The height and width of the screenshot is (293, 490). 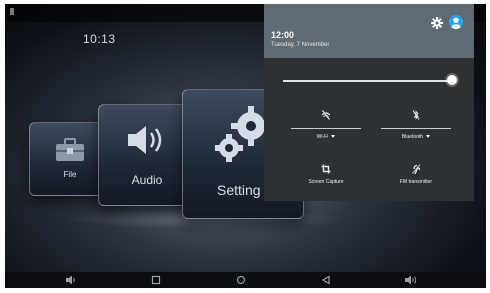 I want to click on brightness-slider, so click(x=370, y=80).